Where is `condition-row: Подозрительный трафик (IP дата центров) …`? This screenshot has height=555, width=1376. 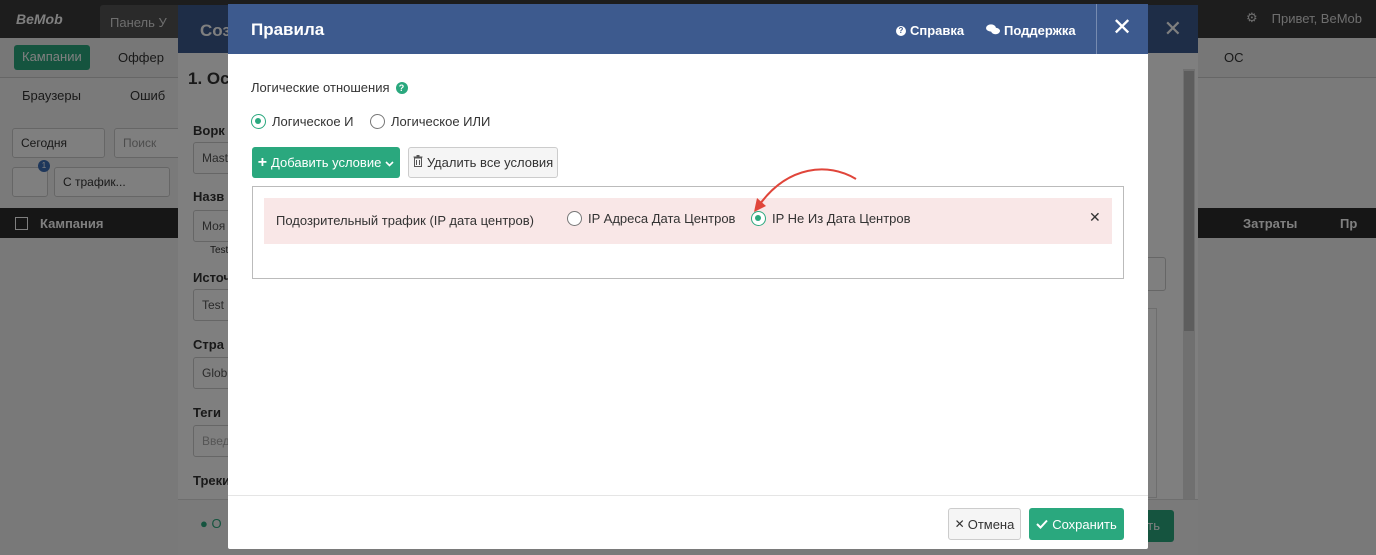 condition-row: Подозрительный трафик (IP дата центров) … is located at coordinates (688, 221).